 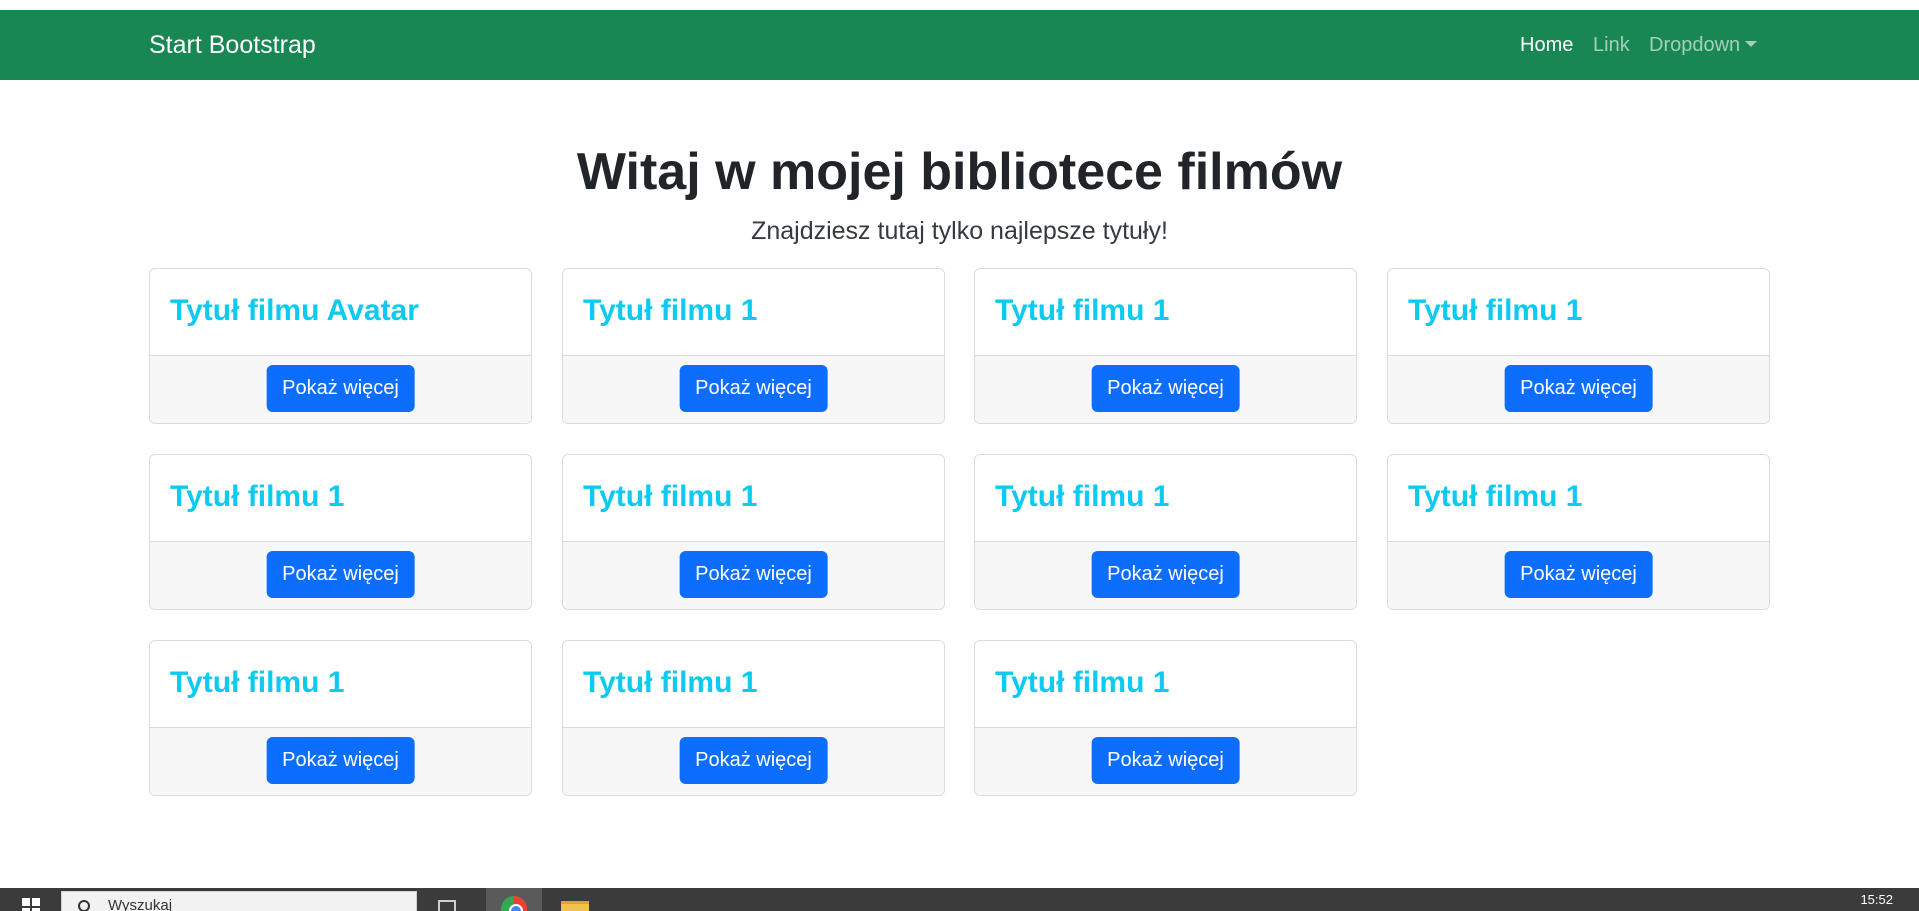 I want to click on taskbar-chrome-button, so click(x=514, y=899).